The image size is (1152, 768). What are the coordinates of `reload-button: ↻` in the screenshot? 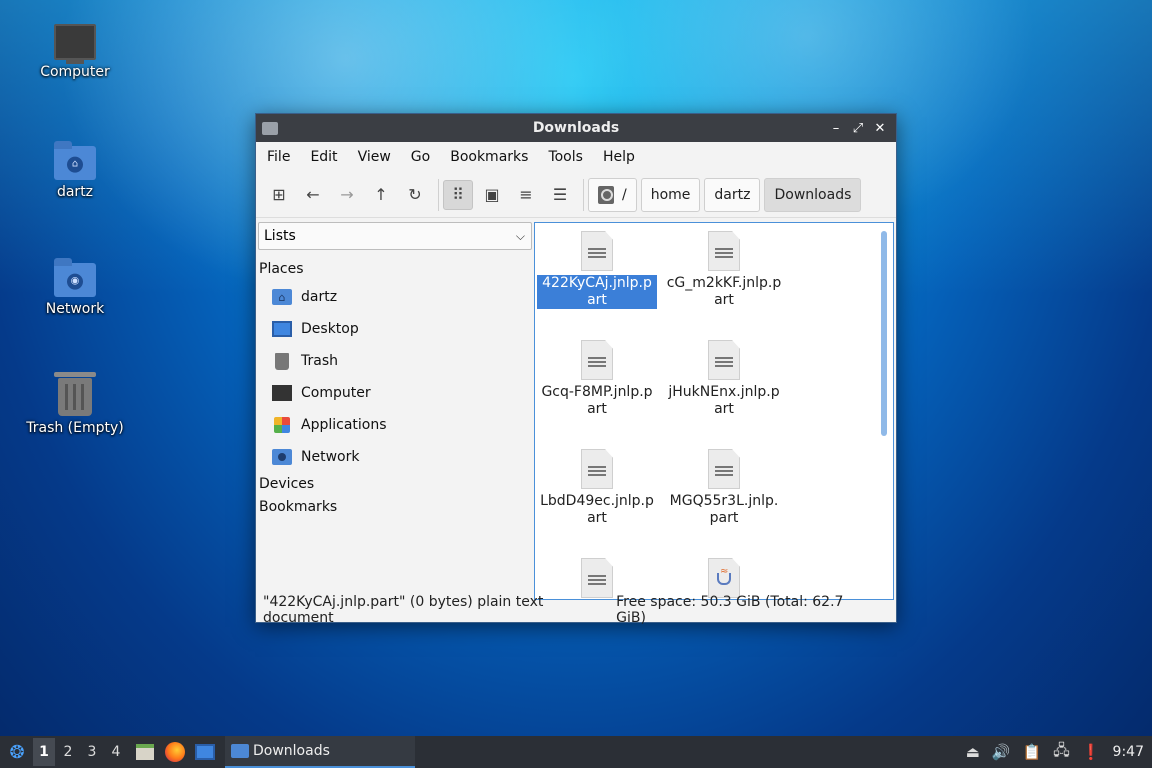 It's located at (415, 195).